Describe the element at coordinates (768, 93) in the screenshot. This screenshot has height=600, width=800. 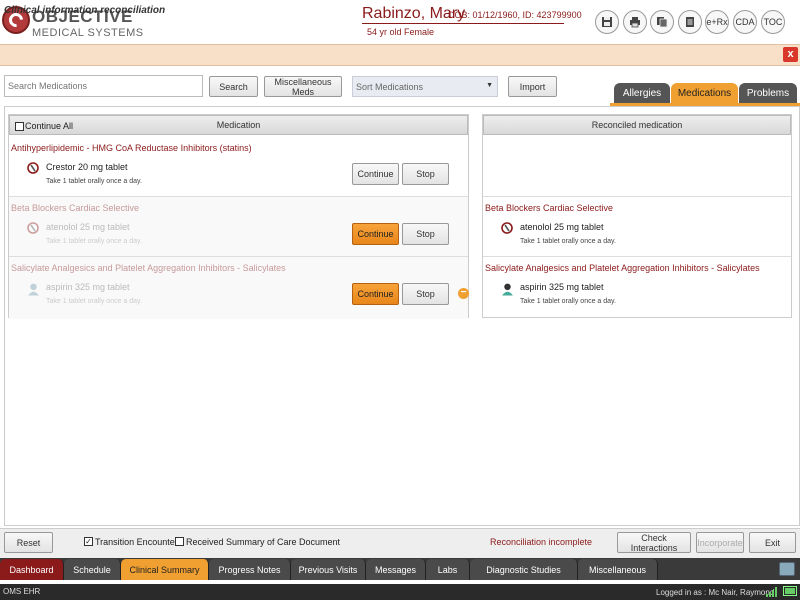
I see `tab-problems: Problems` at that location.